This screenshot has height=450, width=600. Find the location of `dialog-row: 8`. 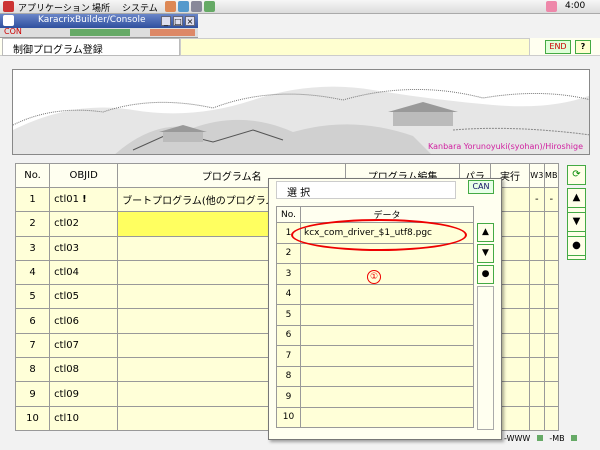

dialog-row: 8 is located at coordinates (375, 376).